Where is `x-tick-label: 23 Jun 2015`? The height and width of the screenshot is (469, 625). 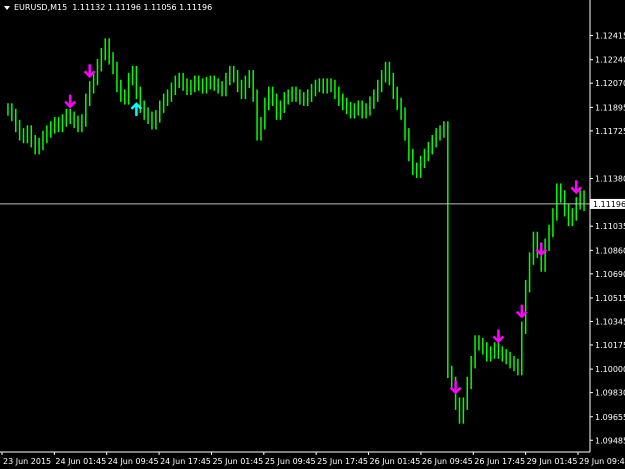 x-tick-label: 23 Jun 2015 is located at coordinates (27, 461).